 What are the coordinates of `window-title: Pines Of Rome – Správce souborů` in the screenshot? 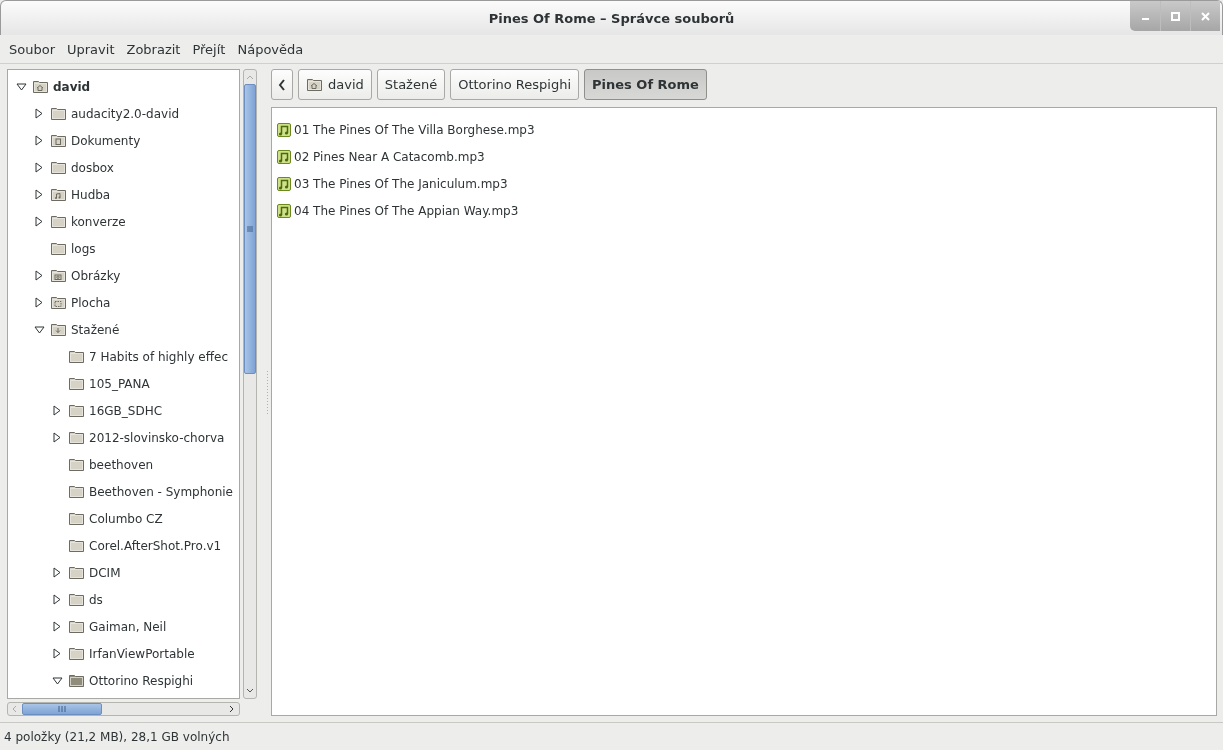 It's located at (611, 18).